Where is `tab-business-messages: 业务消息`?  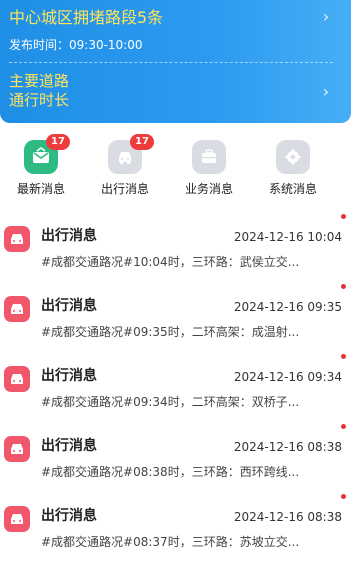
tab-business-messages: 业务消息 is located at coordinates (209, 168).